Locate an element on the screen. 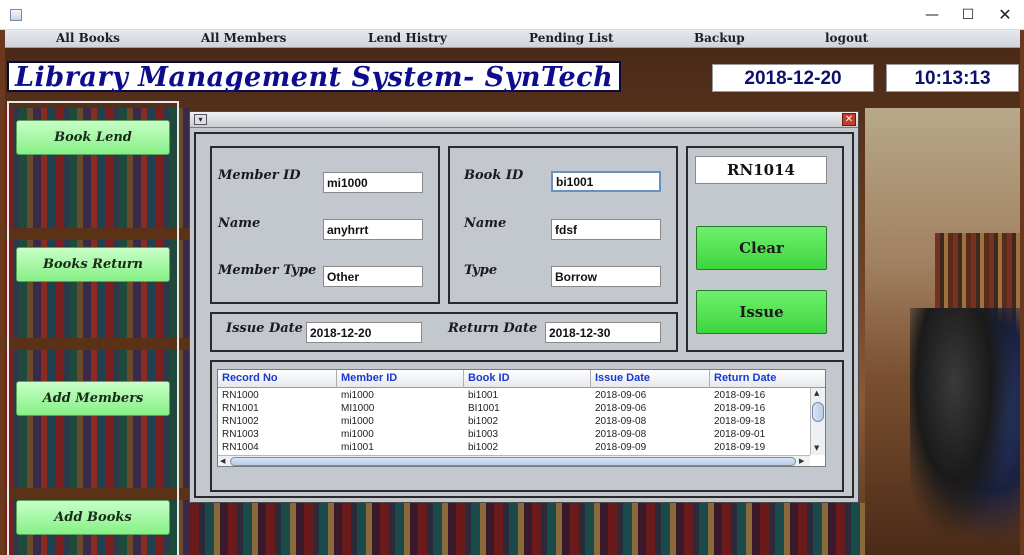 The image size is (1024, 555). member-name-field is located at coordinates (373, 229).